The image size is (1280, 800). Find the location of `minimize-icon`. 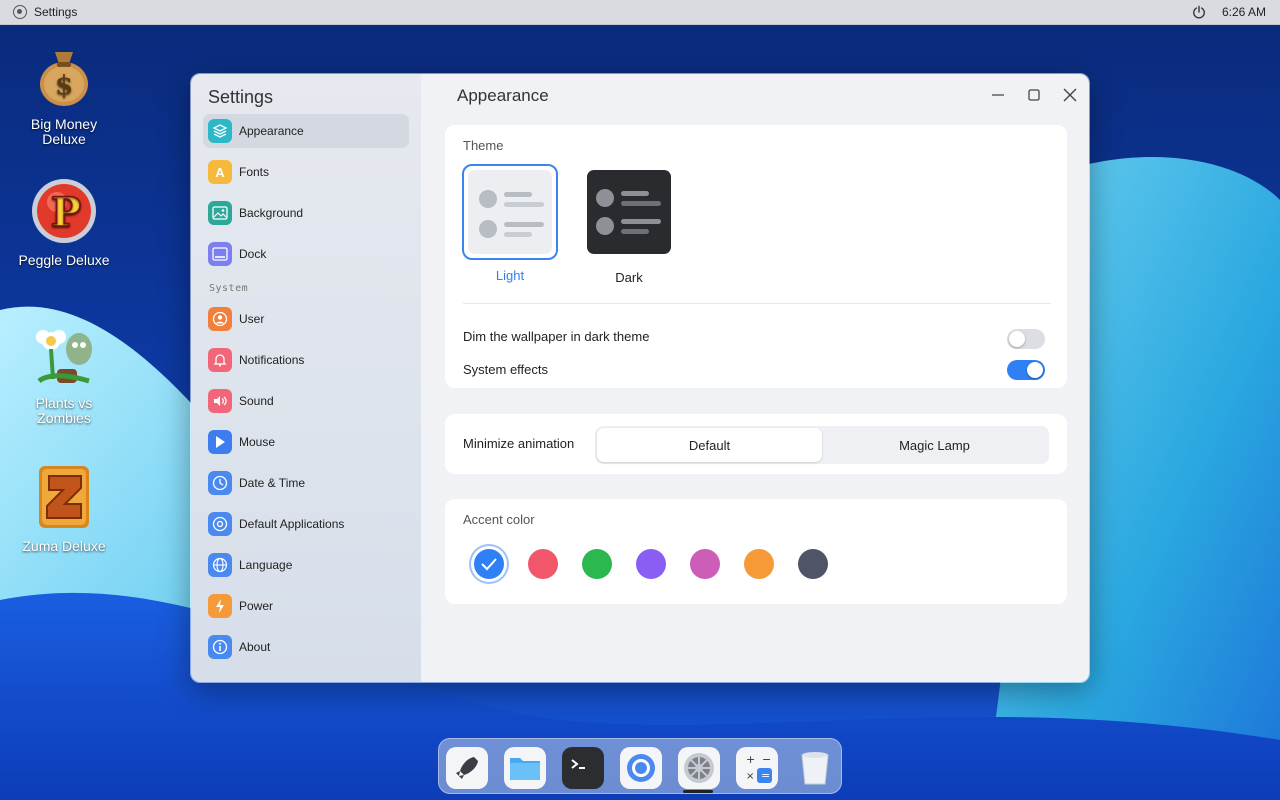

minimize-icon is located at coordinates (998, 95).